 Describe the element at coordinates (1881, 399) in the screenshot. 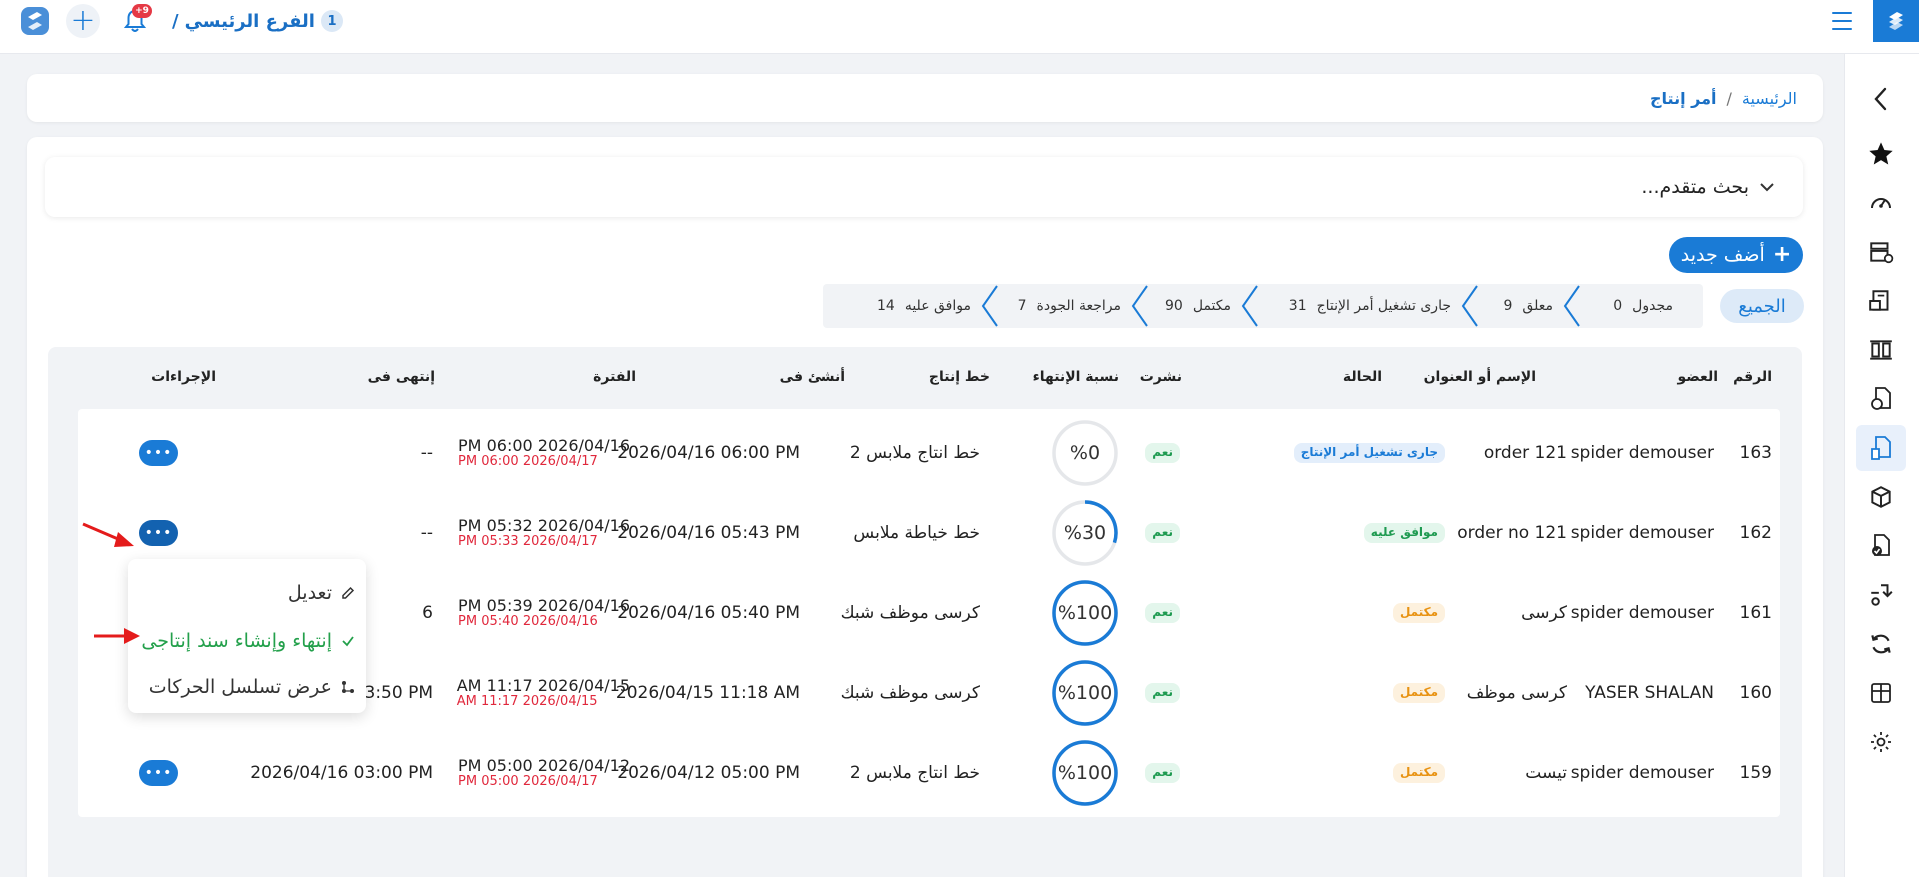

I see `document-money-icon` at that location.